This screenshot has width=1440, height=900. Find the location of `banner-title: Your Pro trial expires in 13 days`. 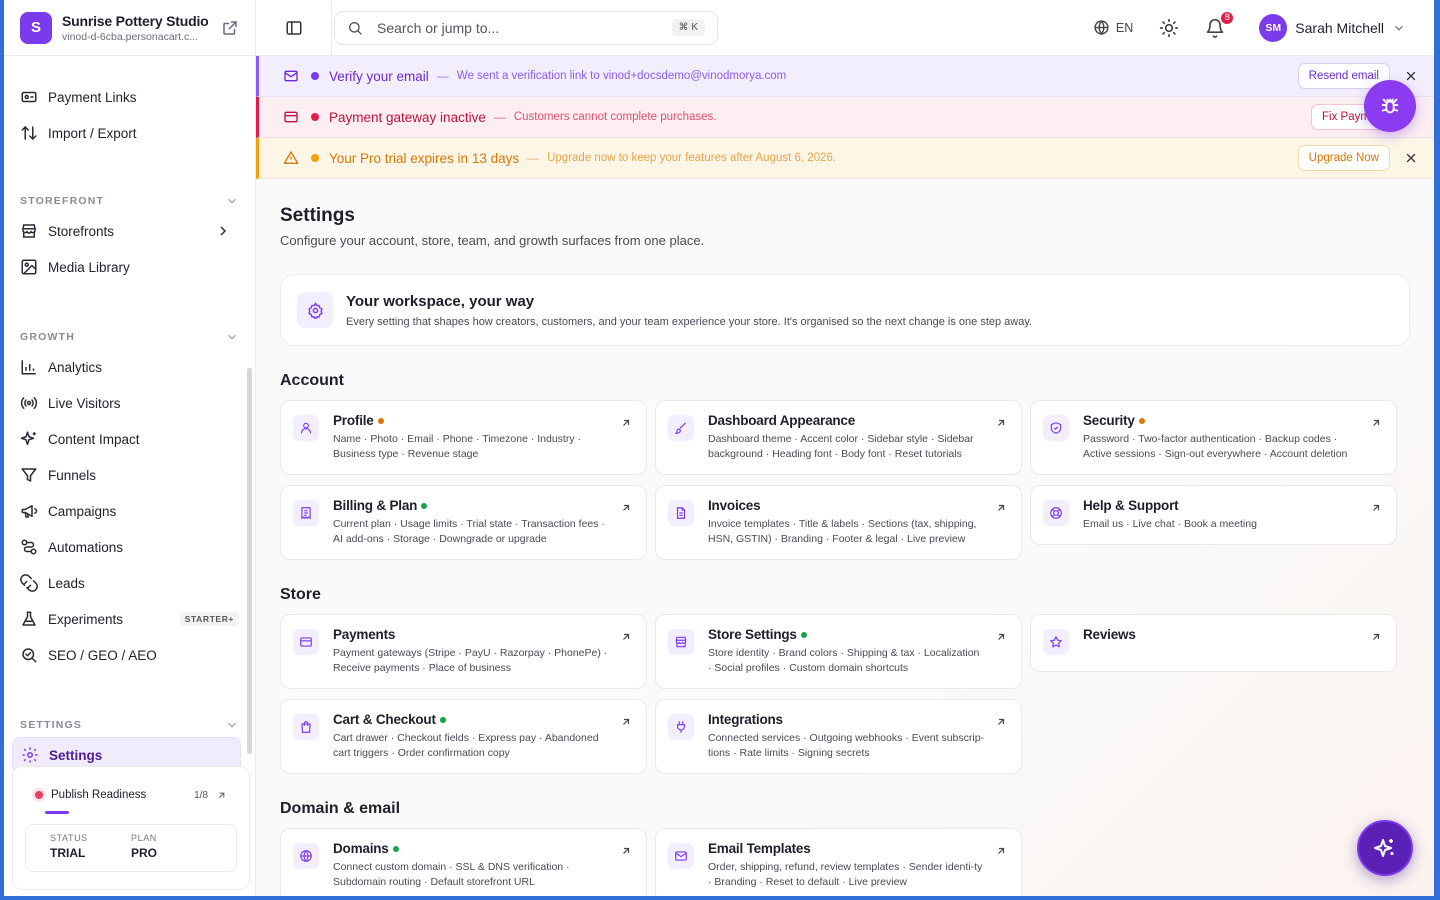

banner-title: Your Pro trial expires in 13 days is located at coordinates (424, 158).